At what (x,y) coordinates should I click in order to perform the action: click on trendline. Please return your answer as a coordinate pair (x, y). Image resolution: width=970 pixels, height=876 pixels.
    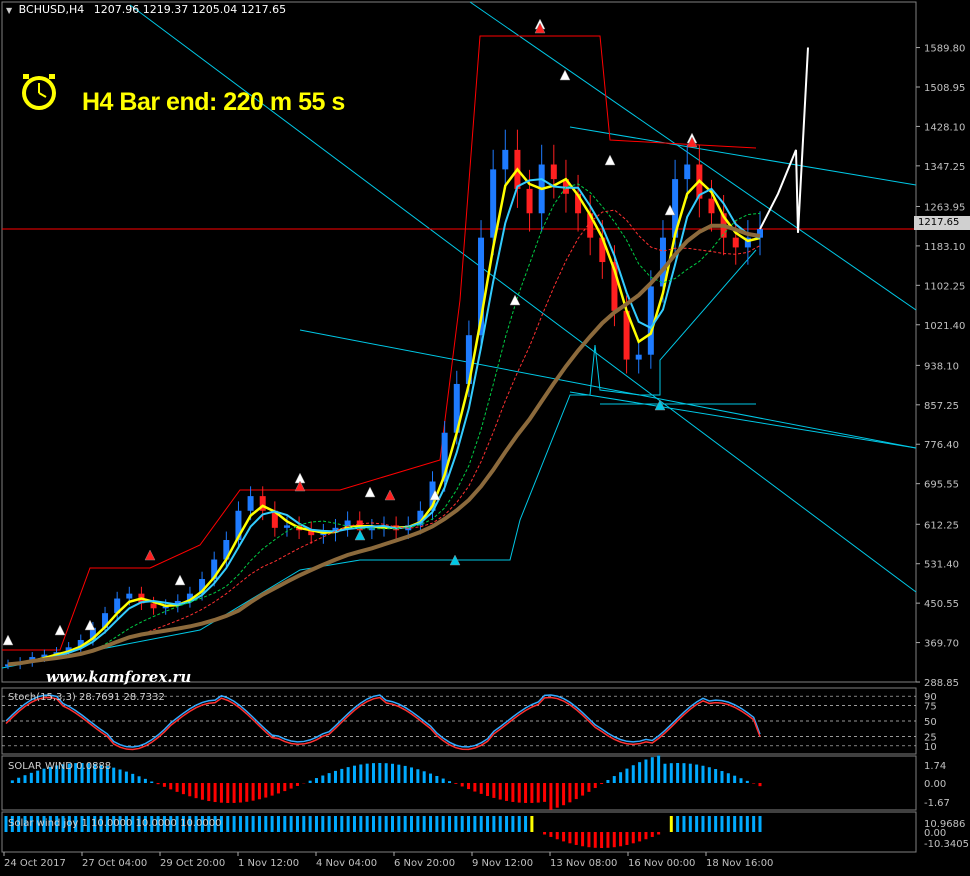
    Looking at the image, I should click on (743, 156).